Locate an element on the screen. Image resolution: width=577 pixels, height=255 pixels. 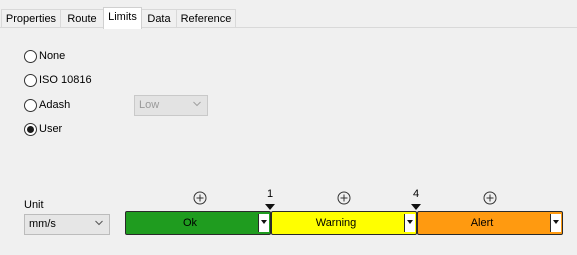
band-warning: Warning is located at coordinates (344, 223).